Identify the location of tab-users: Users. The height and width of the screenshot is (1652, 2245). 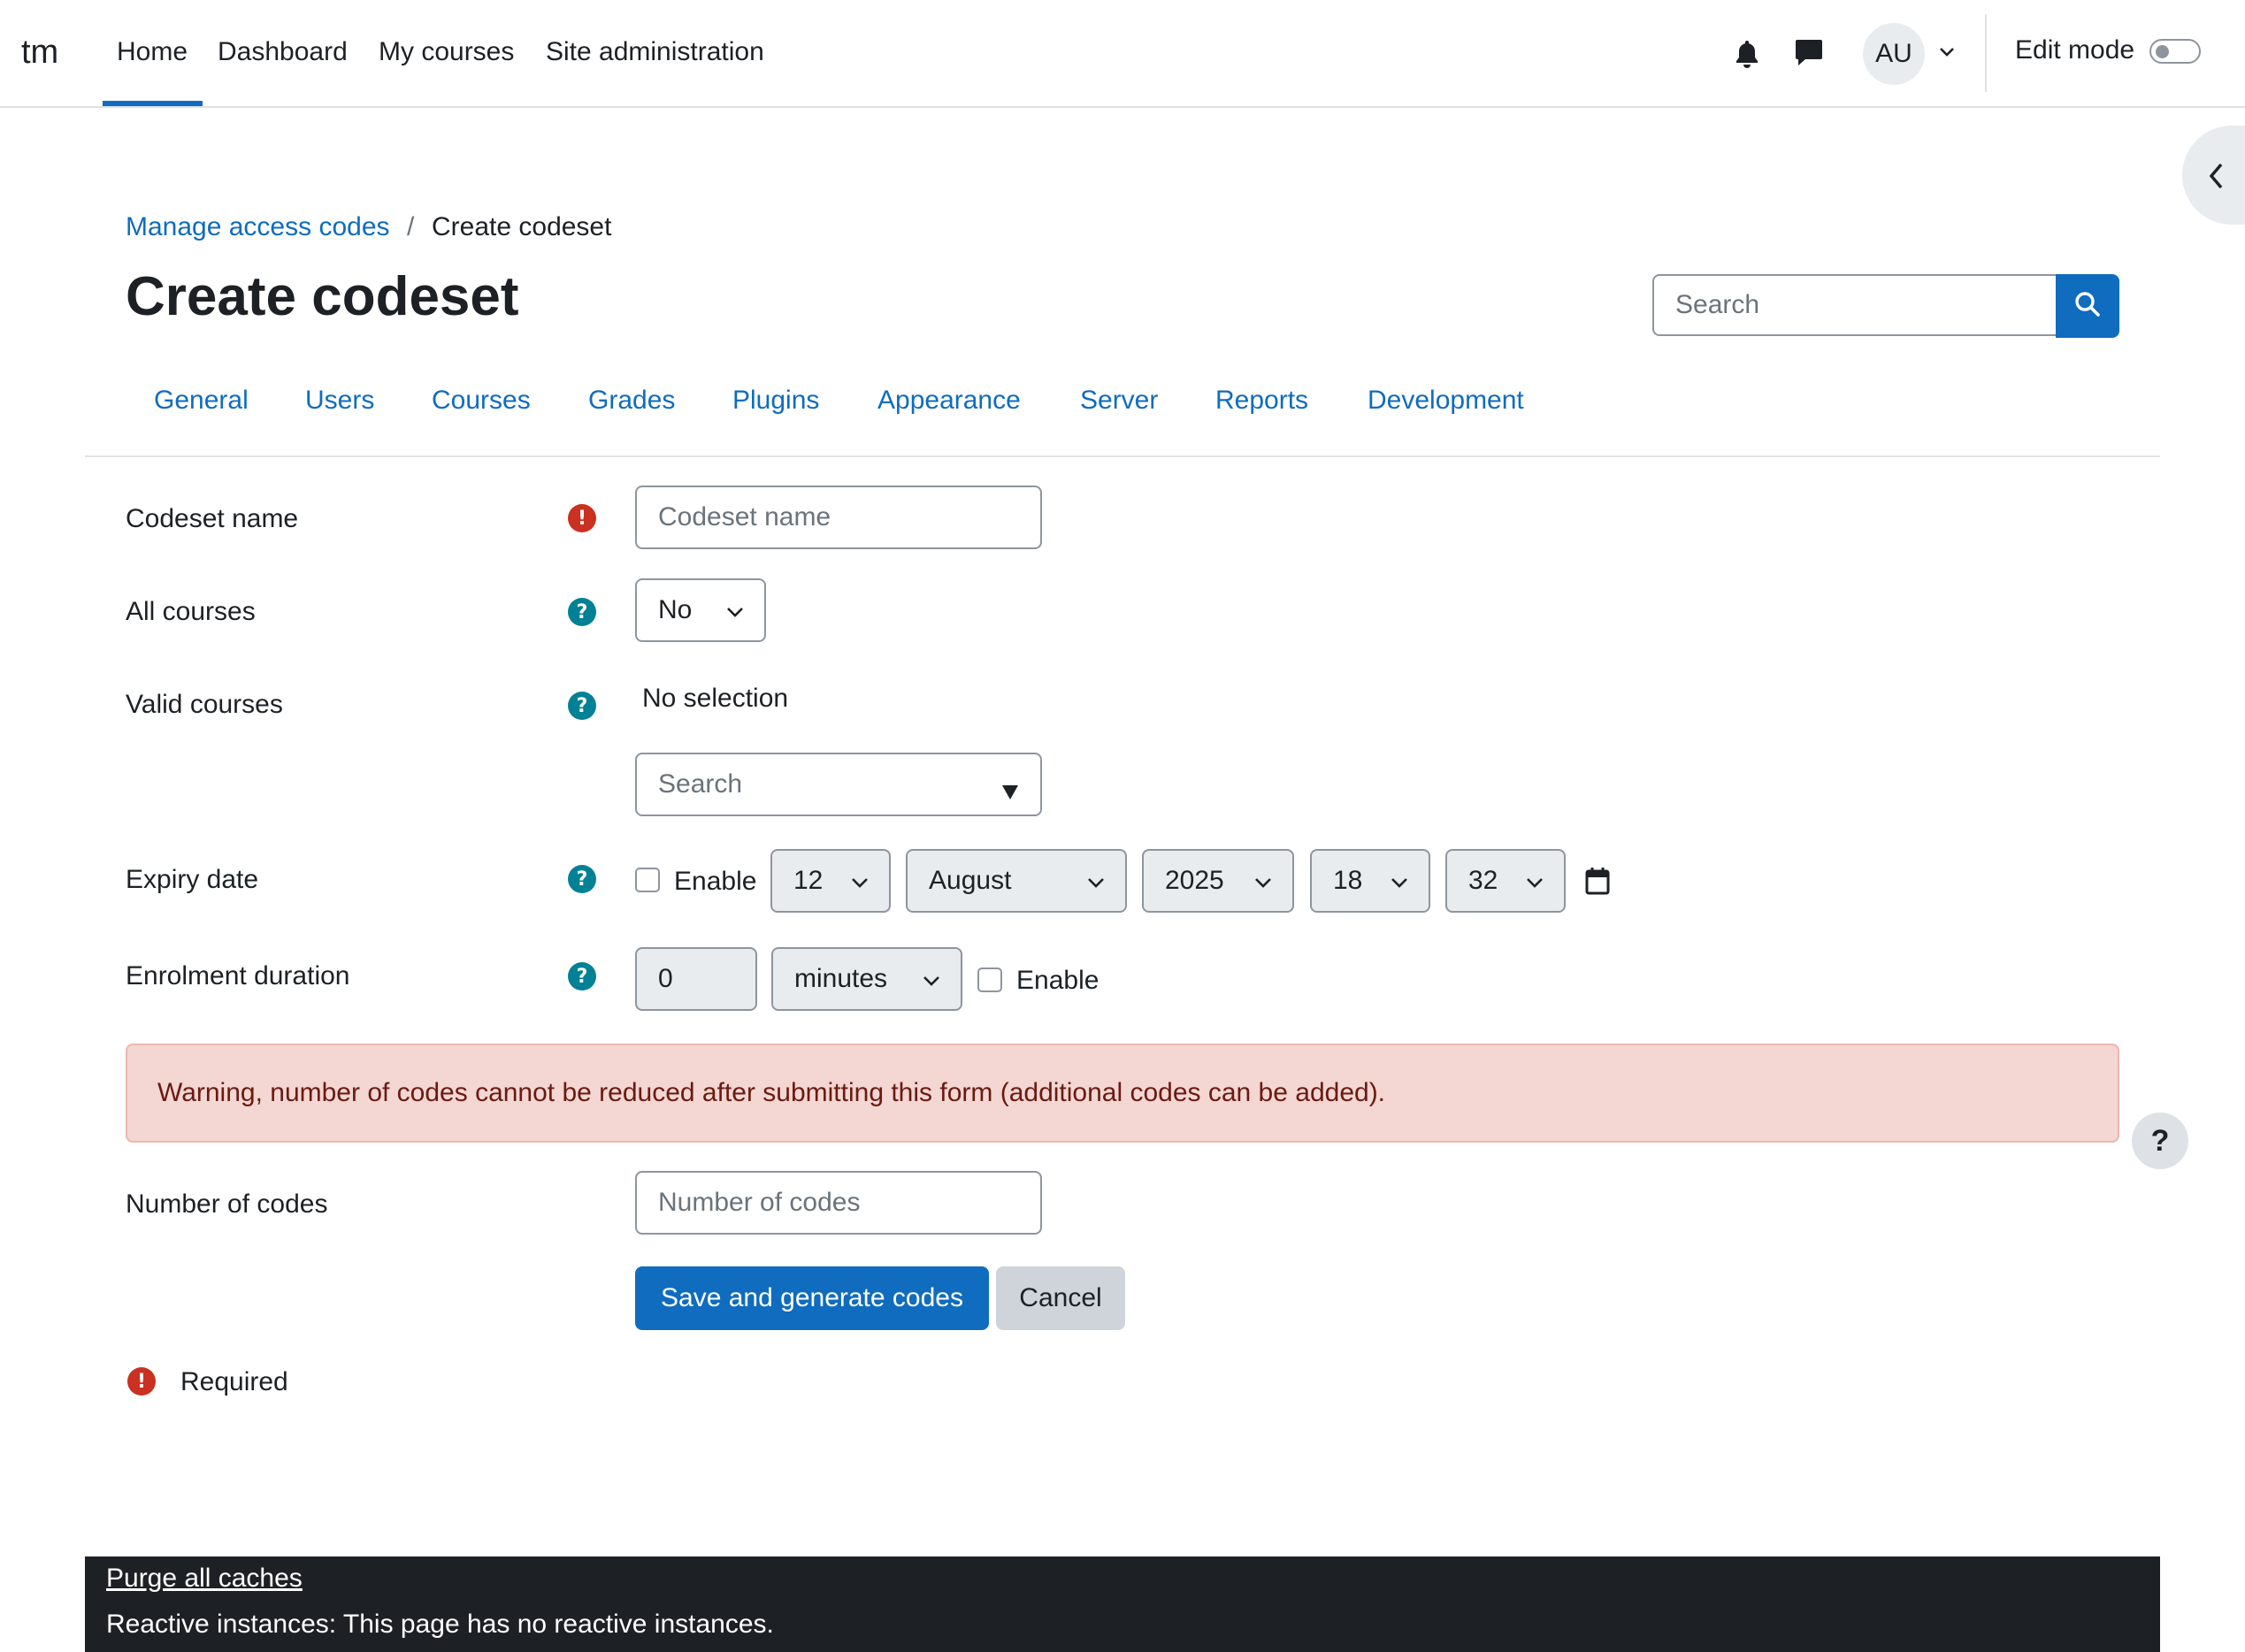
(339, 401).